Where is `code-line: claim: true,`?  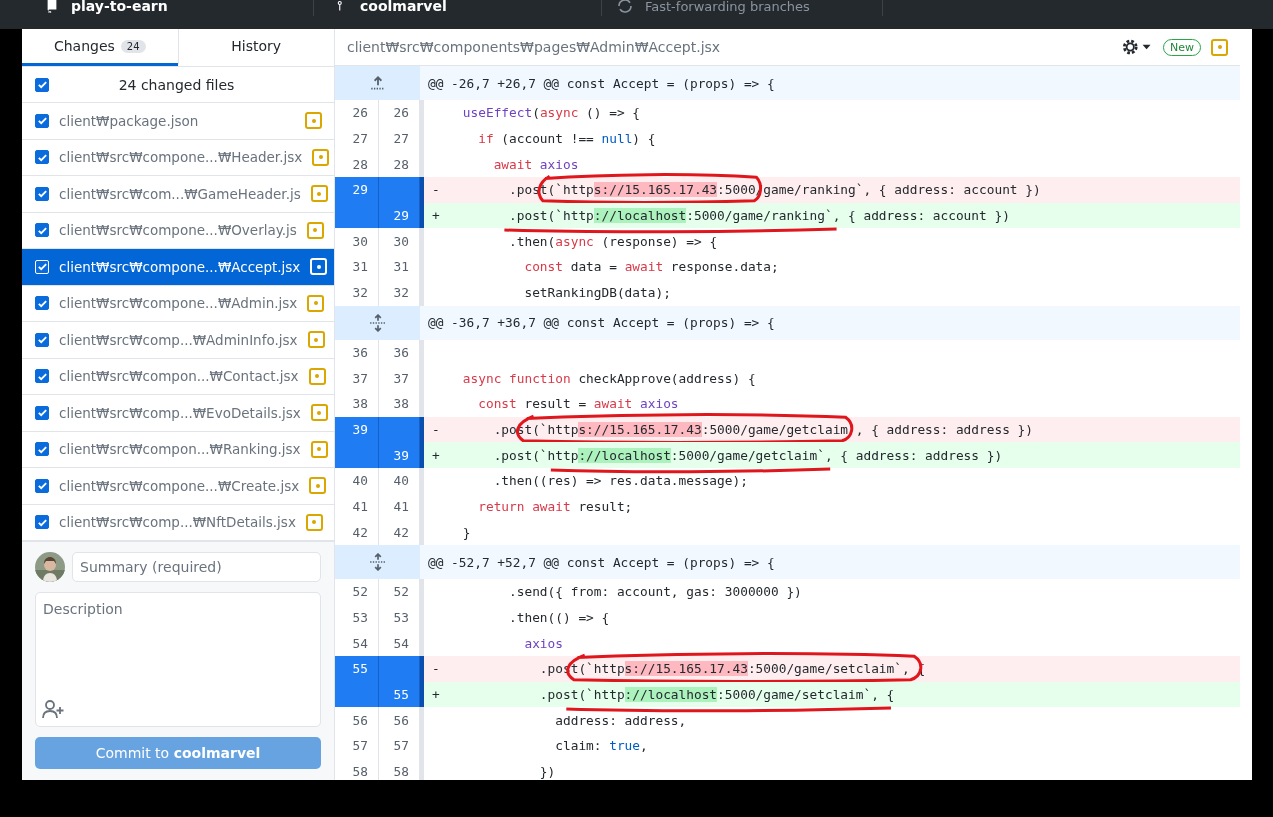
code-line: claim: true, is located at coordinates (601, 746).